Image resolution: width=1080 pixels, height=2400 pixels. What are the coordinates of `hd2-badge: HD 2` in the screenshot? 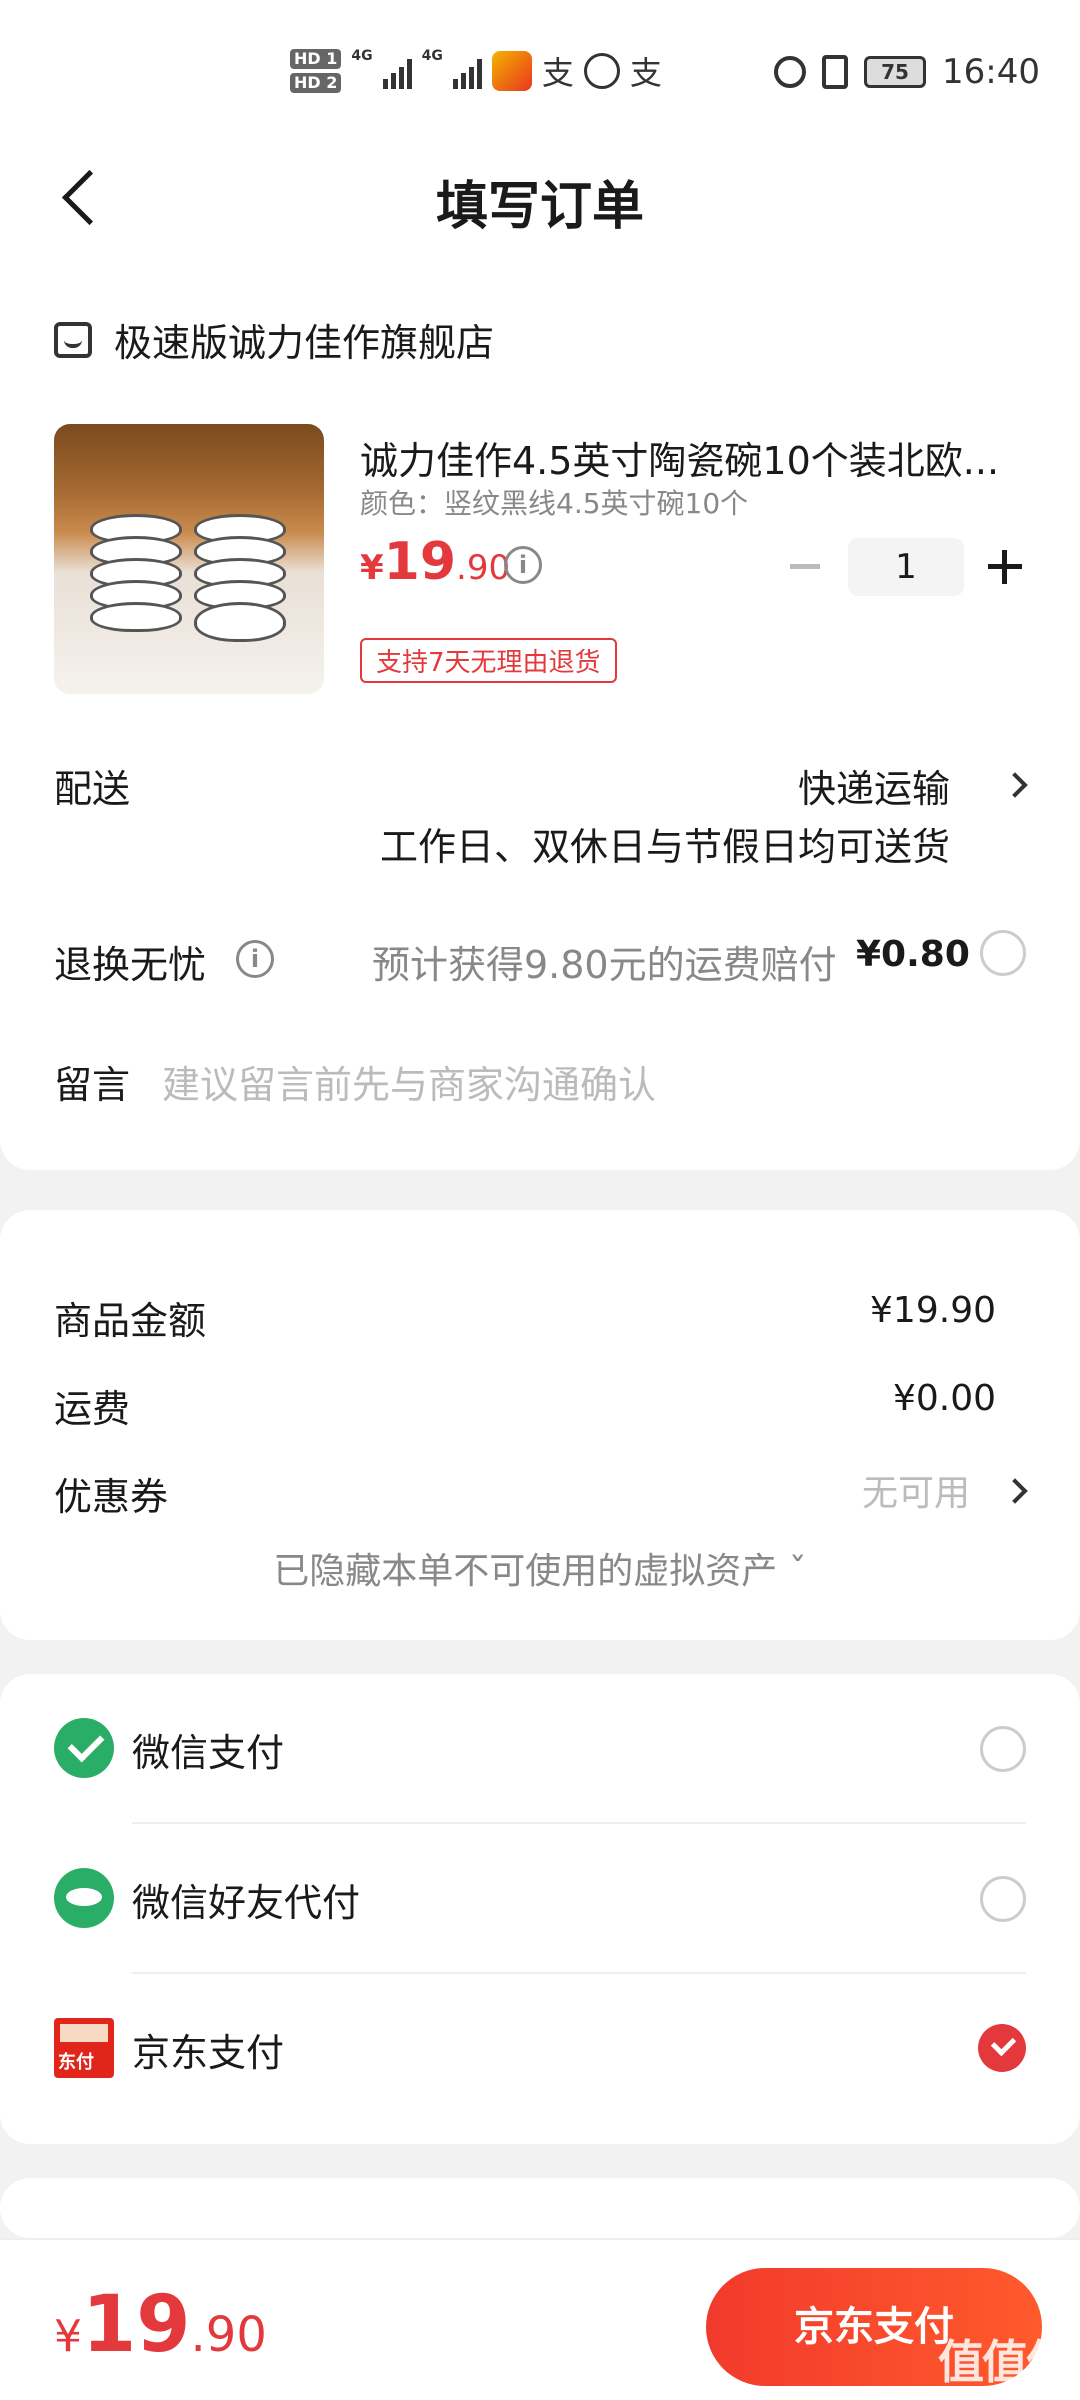 It's located at (316, 83).